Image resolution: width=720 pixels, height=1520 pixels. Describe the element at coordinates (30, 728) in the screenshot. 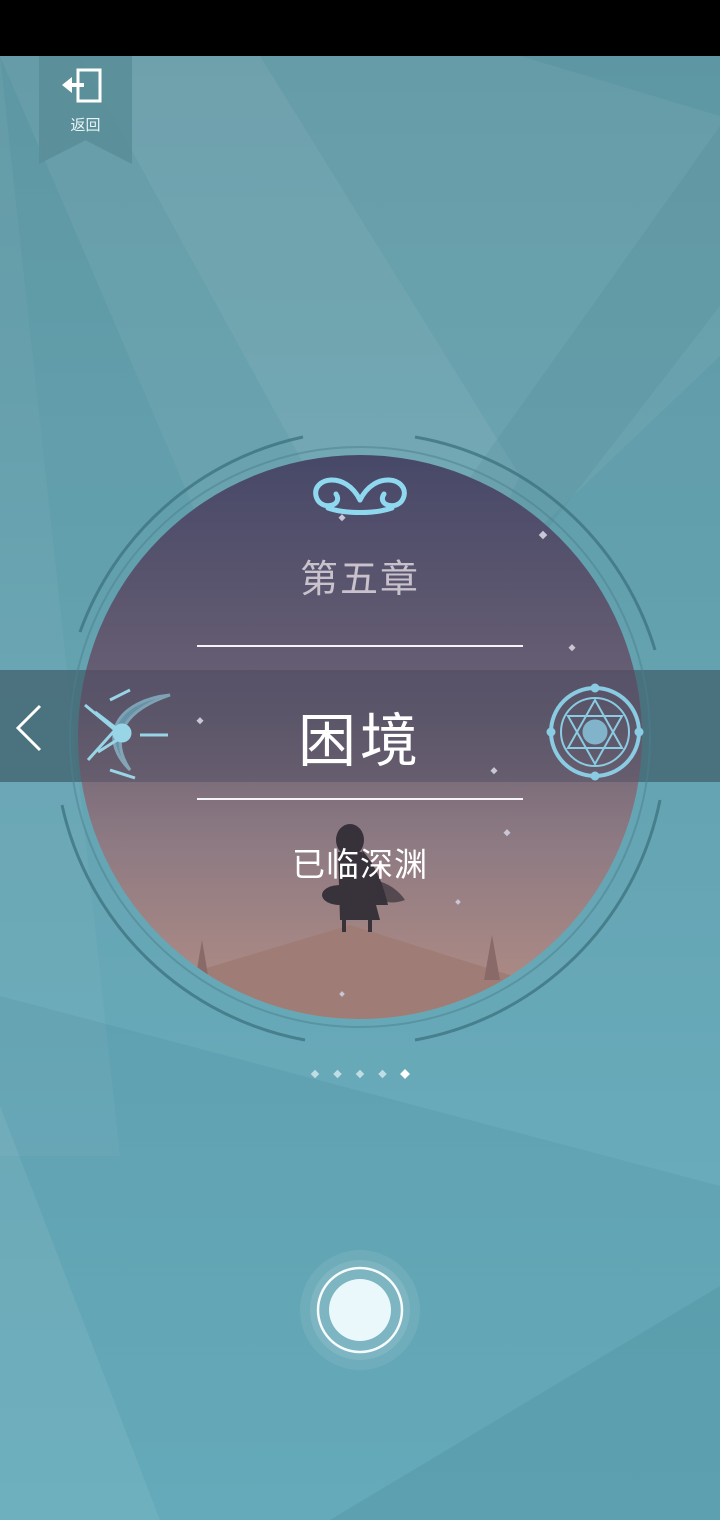

I see `chevron-left-icon` at that location.